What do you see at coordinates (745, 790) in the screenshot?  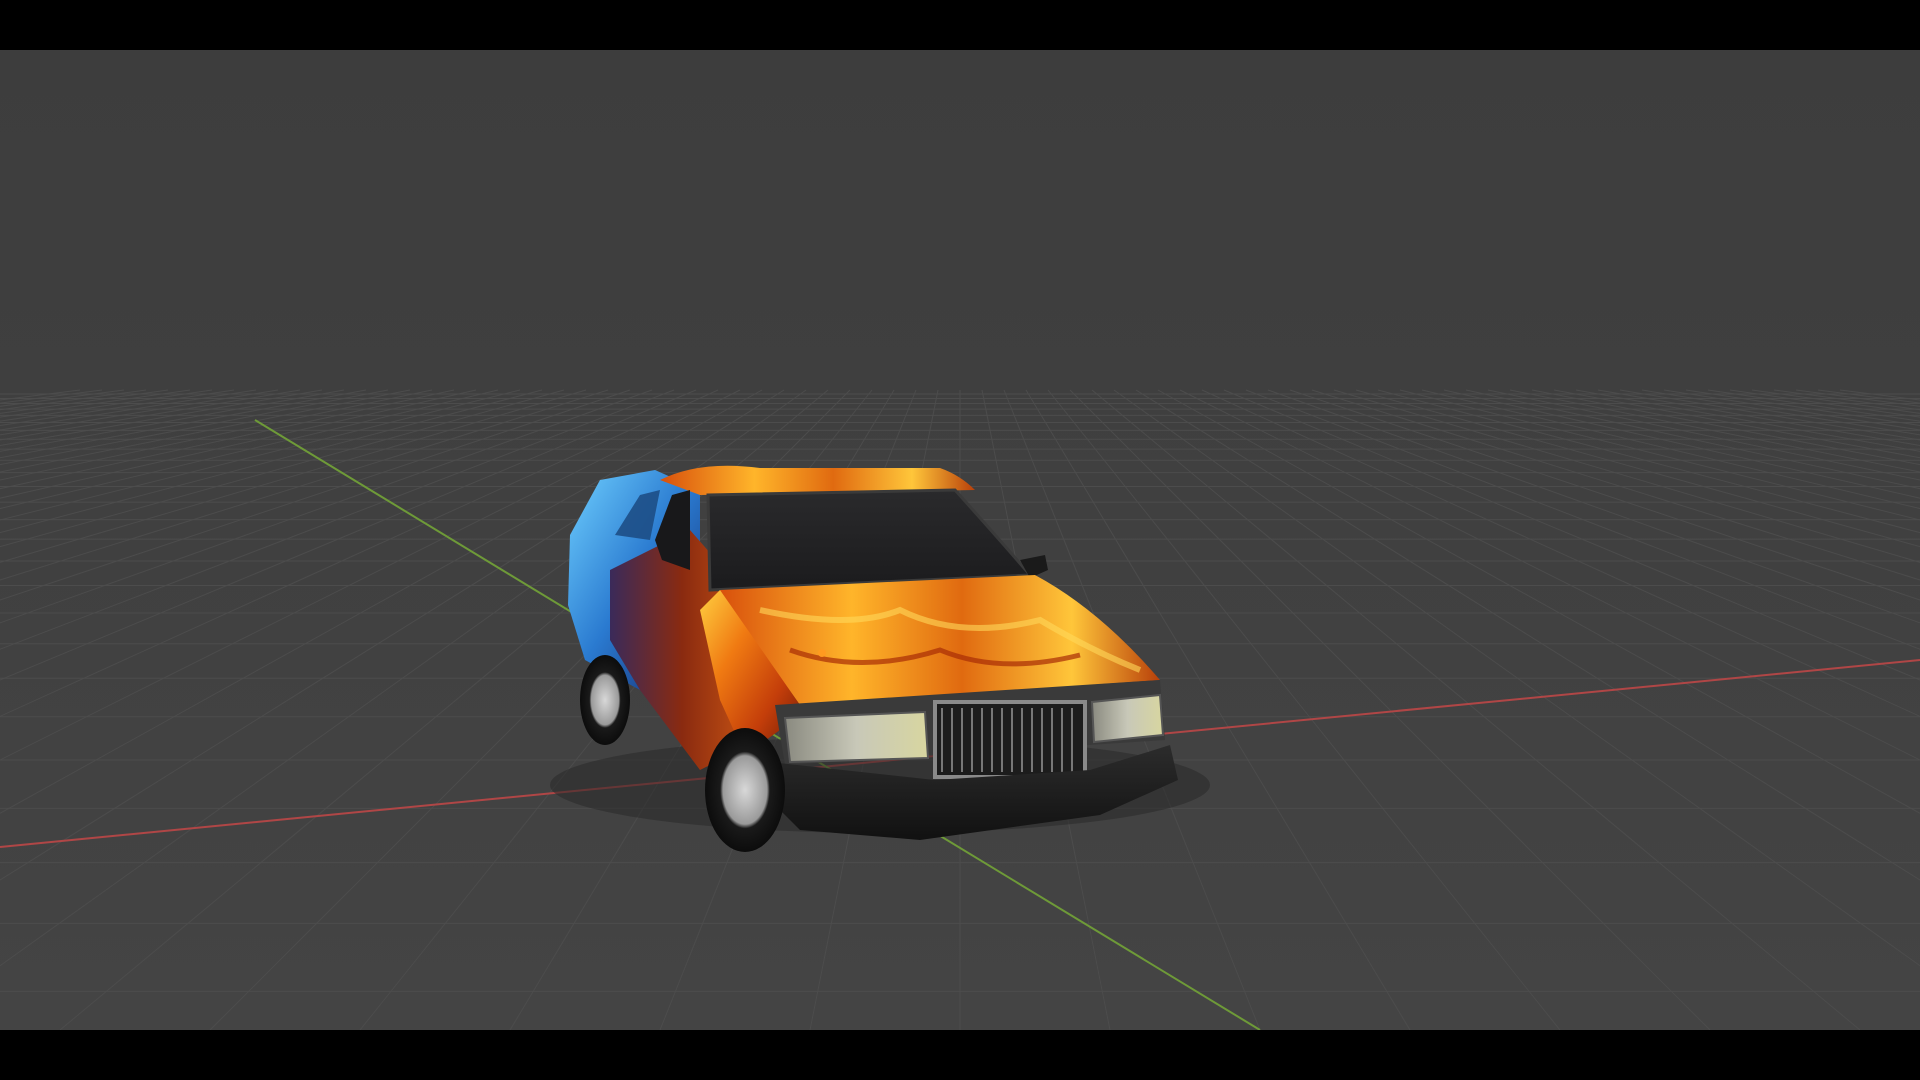 I see `car-wheel-front` at bounding box center [745, 790].